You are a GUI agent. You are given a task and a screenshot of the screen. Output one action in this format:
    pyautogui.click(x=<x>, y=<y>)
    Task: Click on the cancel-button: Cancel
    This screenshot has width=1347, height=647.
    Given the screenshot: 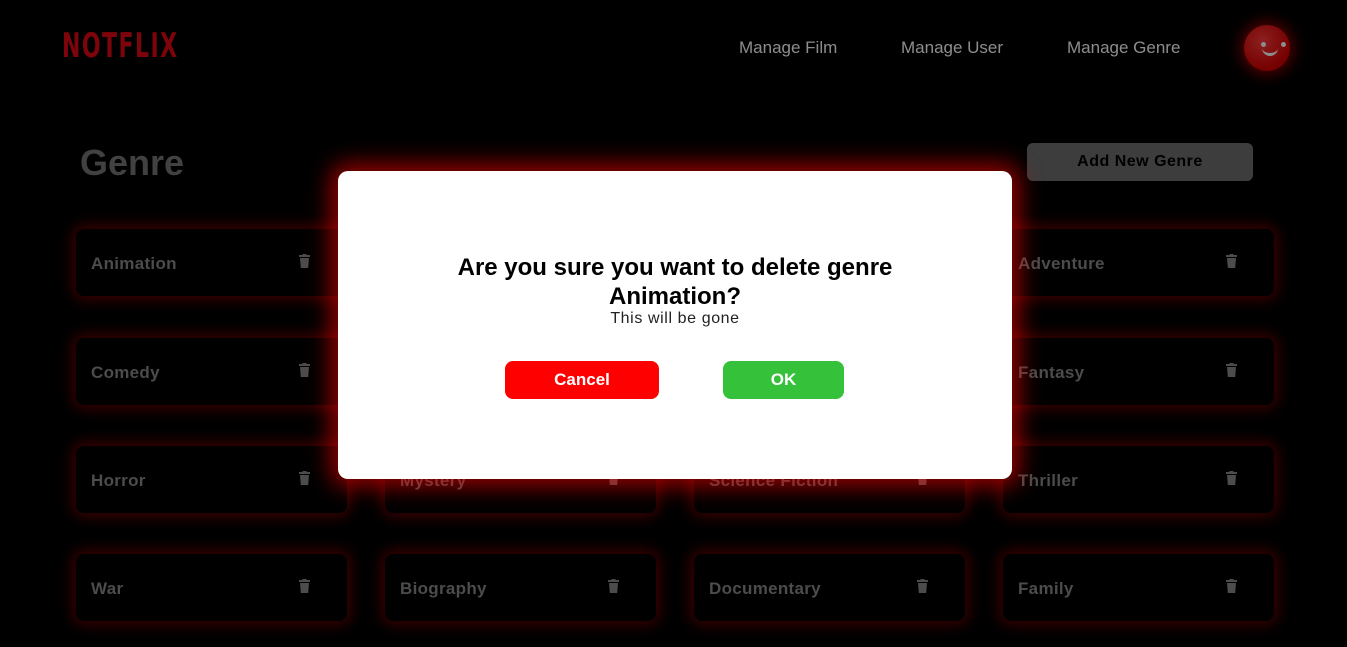 What is the action you would take?
    pyautogui.click(x=582, y=380)
    